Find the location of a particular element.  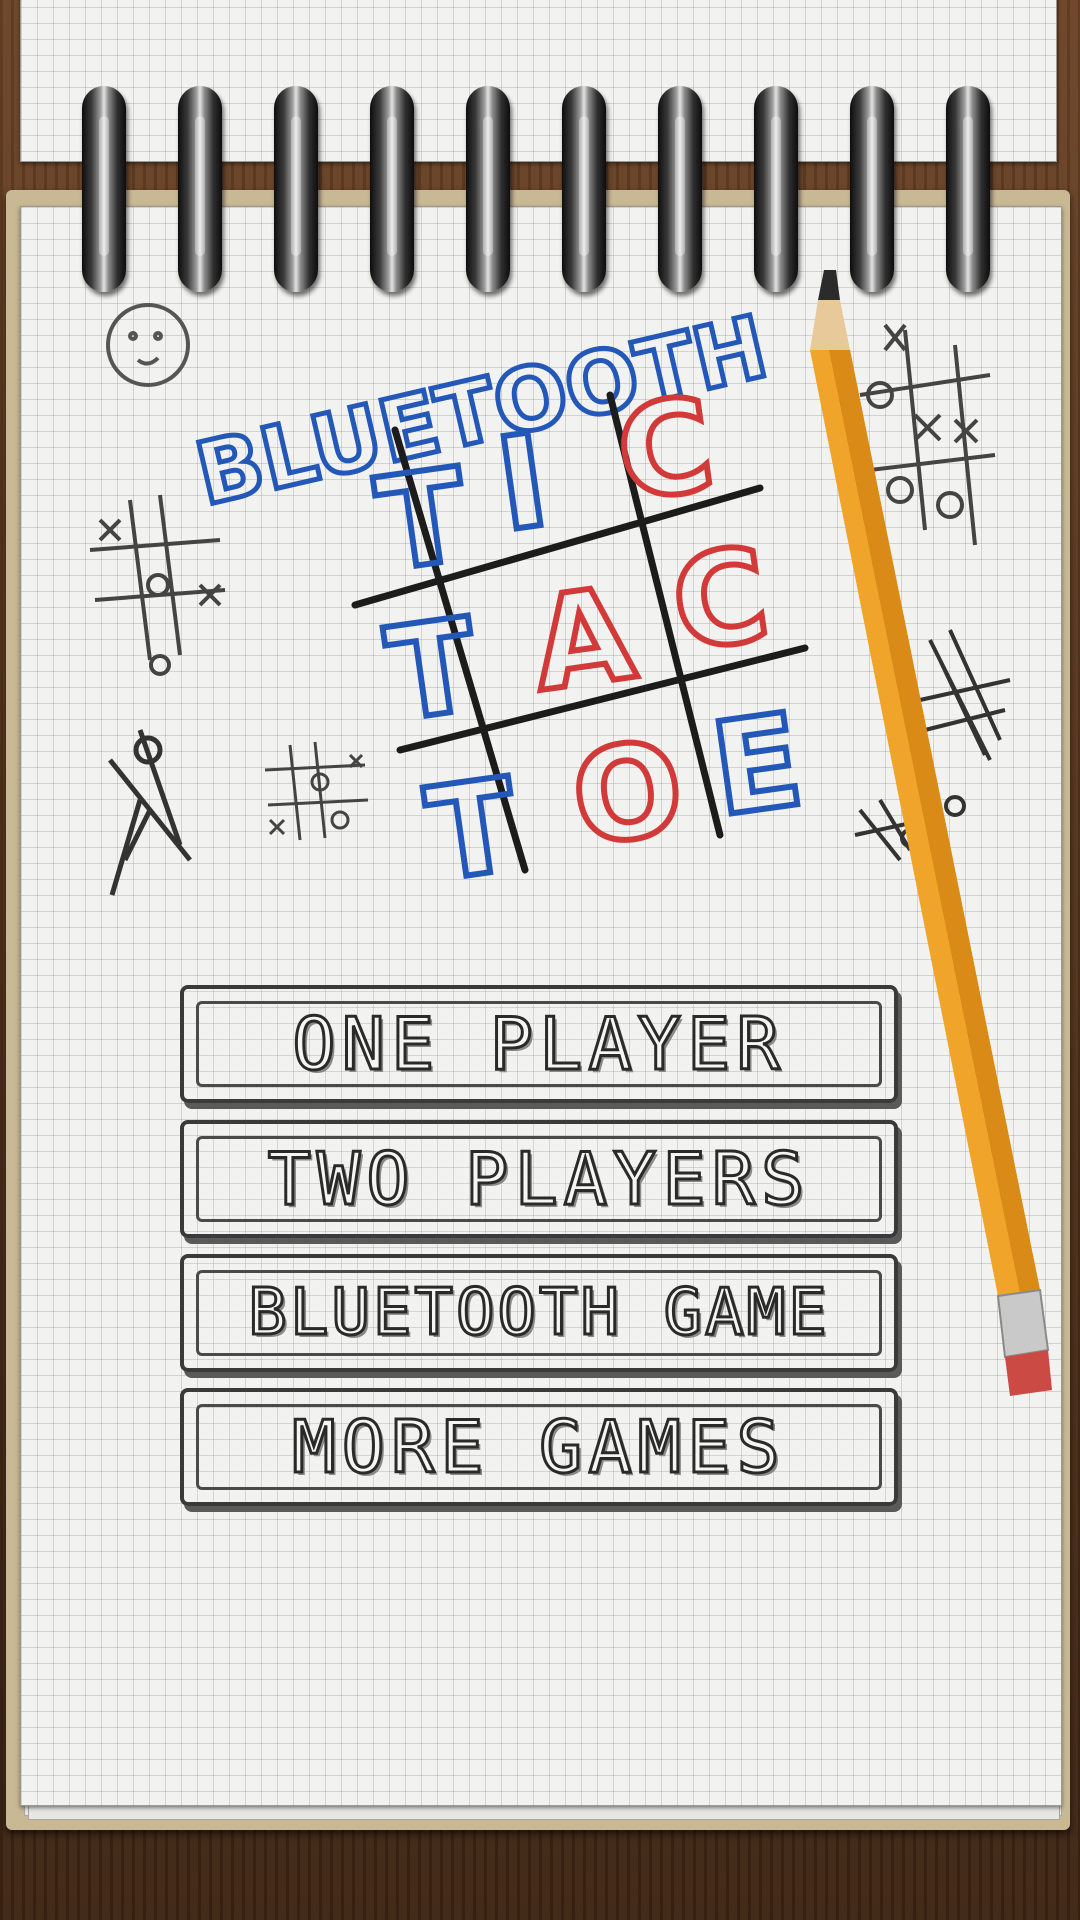

more-games-label: MORE GAMES is located at coordinates (538, 1447).